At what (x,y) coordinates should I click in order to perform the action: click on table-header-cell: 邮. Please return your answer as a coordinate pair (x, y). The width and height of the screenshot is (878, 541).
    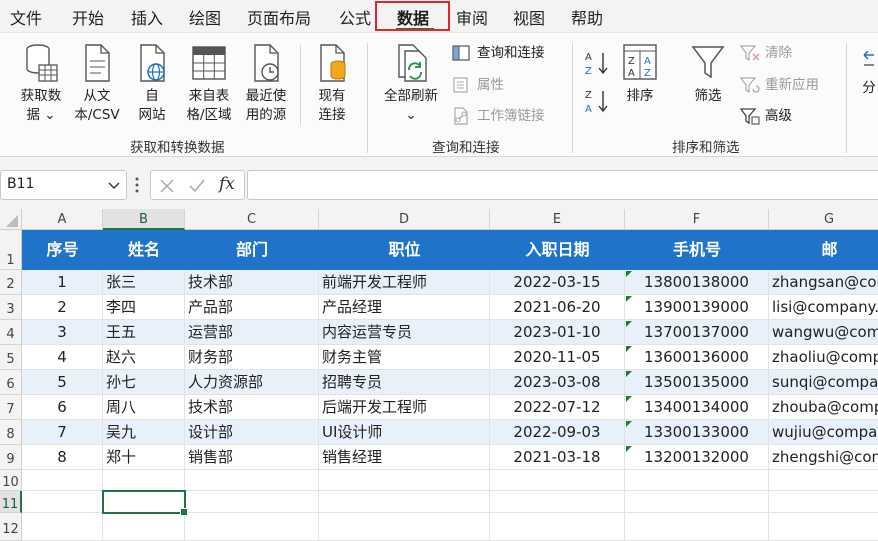
    Looking at the image, I should click on (823, 250).